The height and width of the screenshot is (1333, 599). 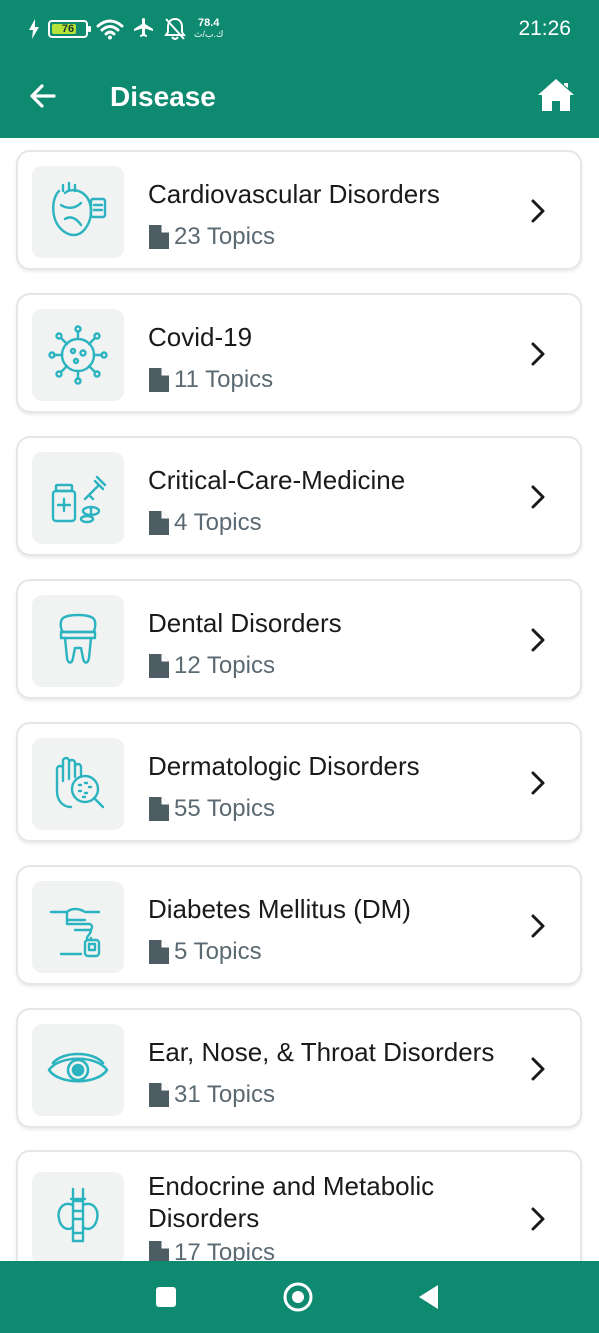 I want to click on topic-count-label: 55 Topics, so click(x=224, y=808).